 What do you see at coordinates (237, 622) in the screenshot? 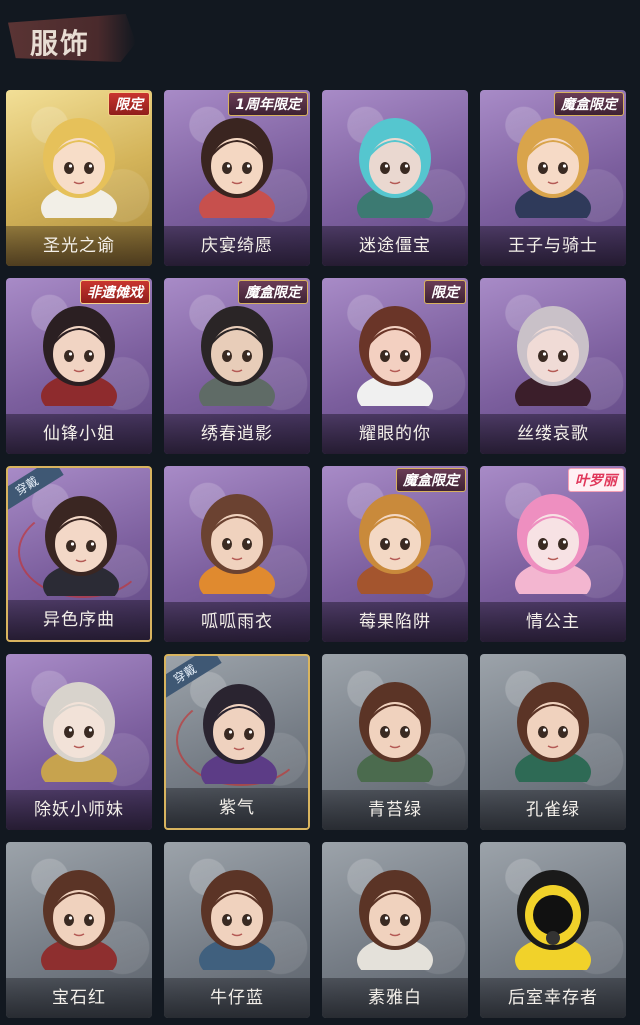
I see `costume-name: 呱呱雨衣` at bounding box center [237, 622].